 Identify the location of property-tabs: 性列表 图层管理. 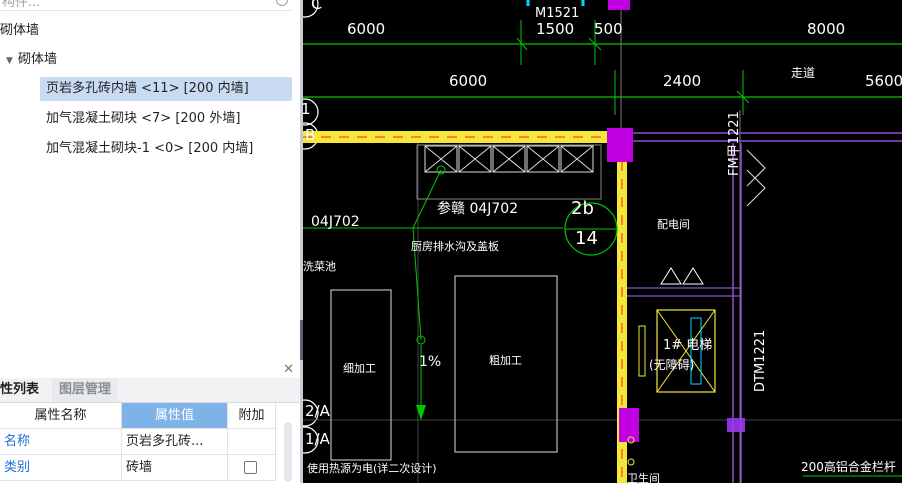
(150, 390).